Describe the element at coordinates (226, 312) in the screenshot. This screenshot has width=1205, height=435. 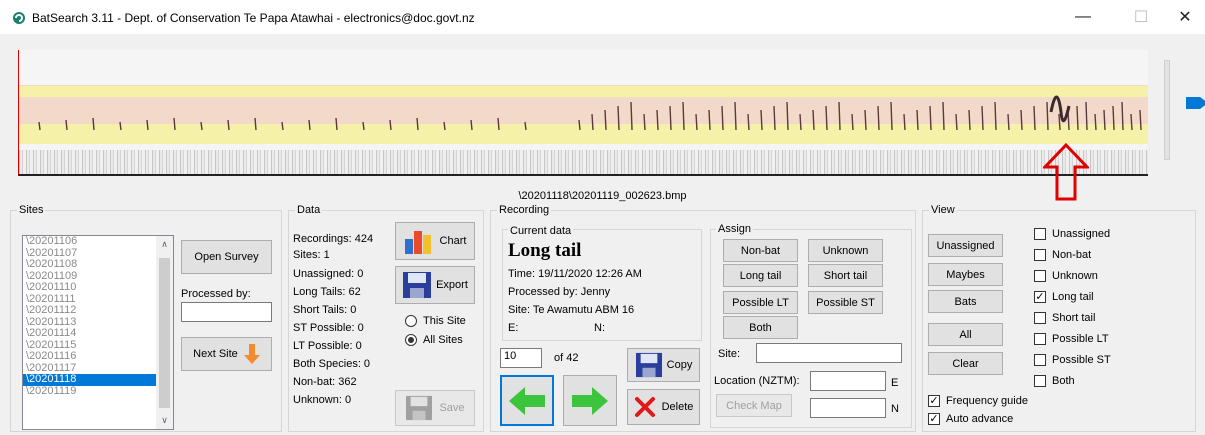
I see `processed-by-input` at that location.